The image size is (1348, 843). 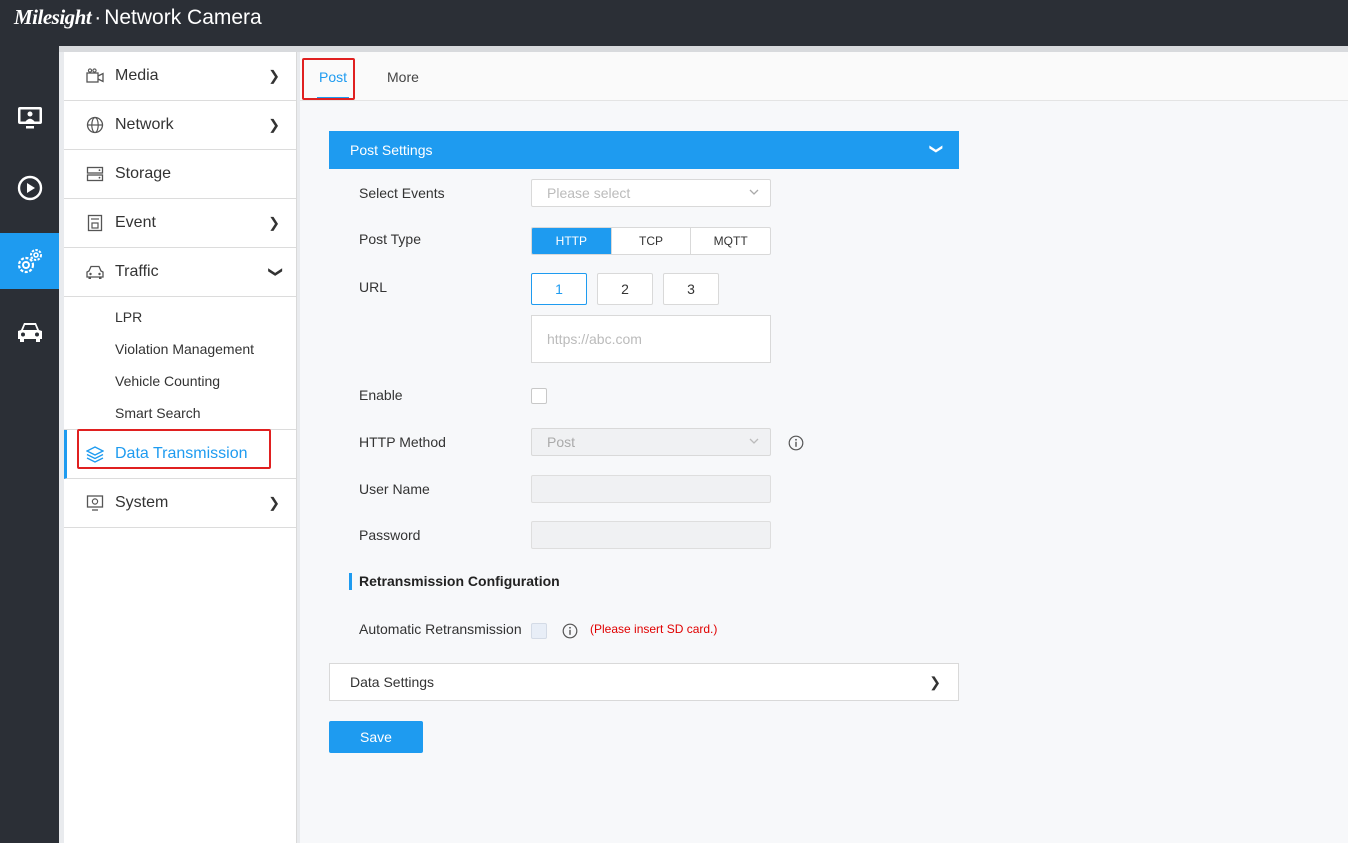 I want to click on data-settings-panel: Data Settings ❯, so click(x=644, y=682).